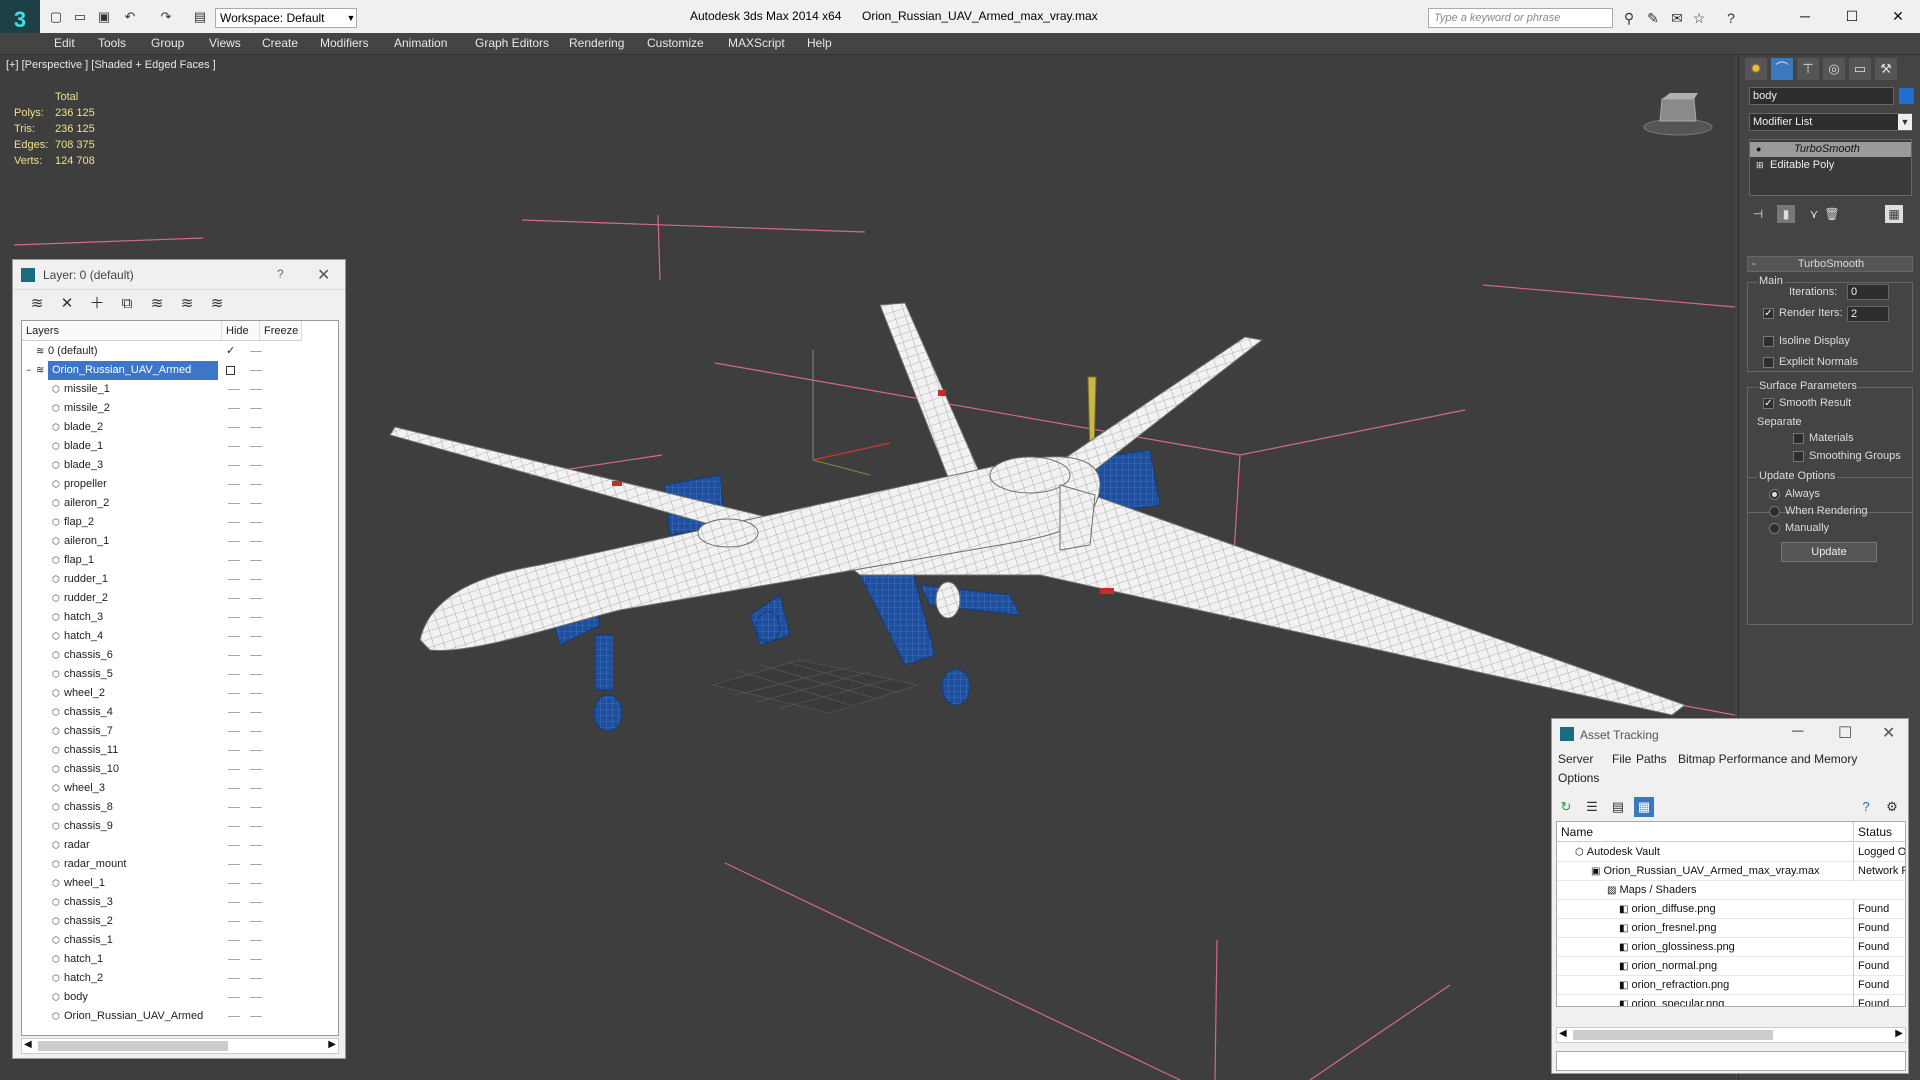 Image resolution: width=1920 pixels, height=1080 pixels. I want to click on iterations-spinner: 0, so click(1868, 292).